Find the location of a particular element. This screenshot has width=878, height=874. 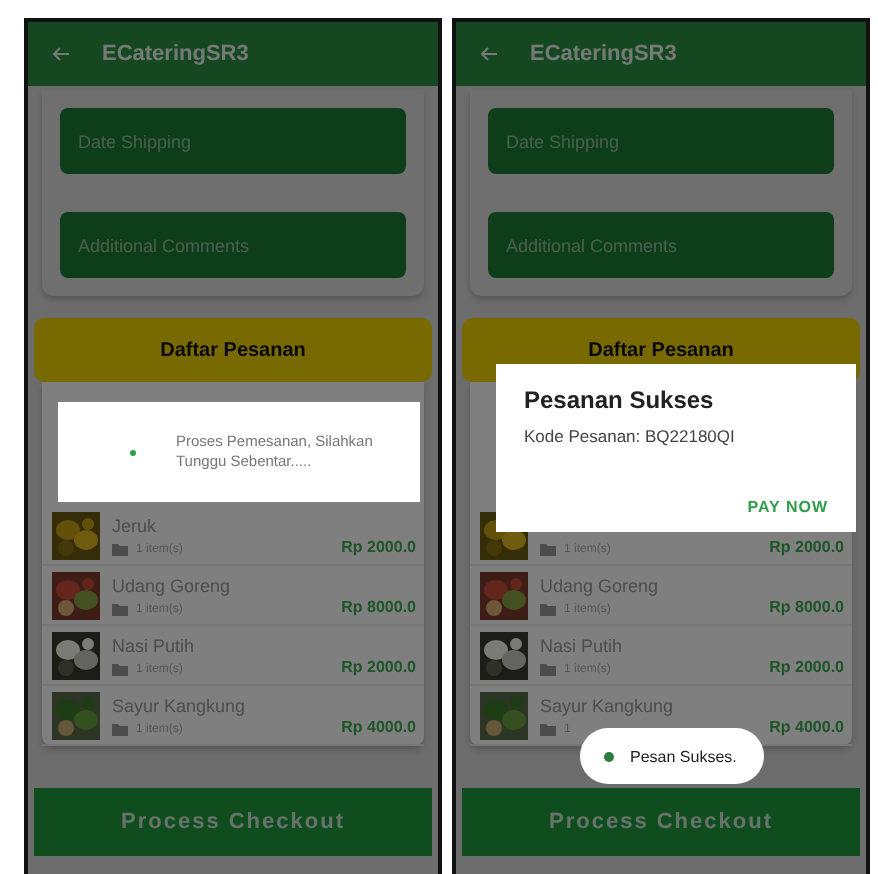

section-header: Daftar Pesanan is located at coordinates (233, 350).